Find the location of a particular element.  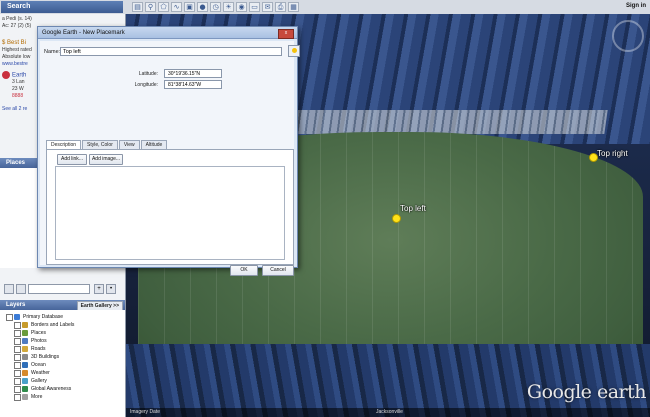

pushpin-icon is located at coordinates (294, 50).